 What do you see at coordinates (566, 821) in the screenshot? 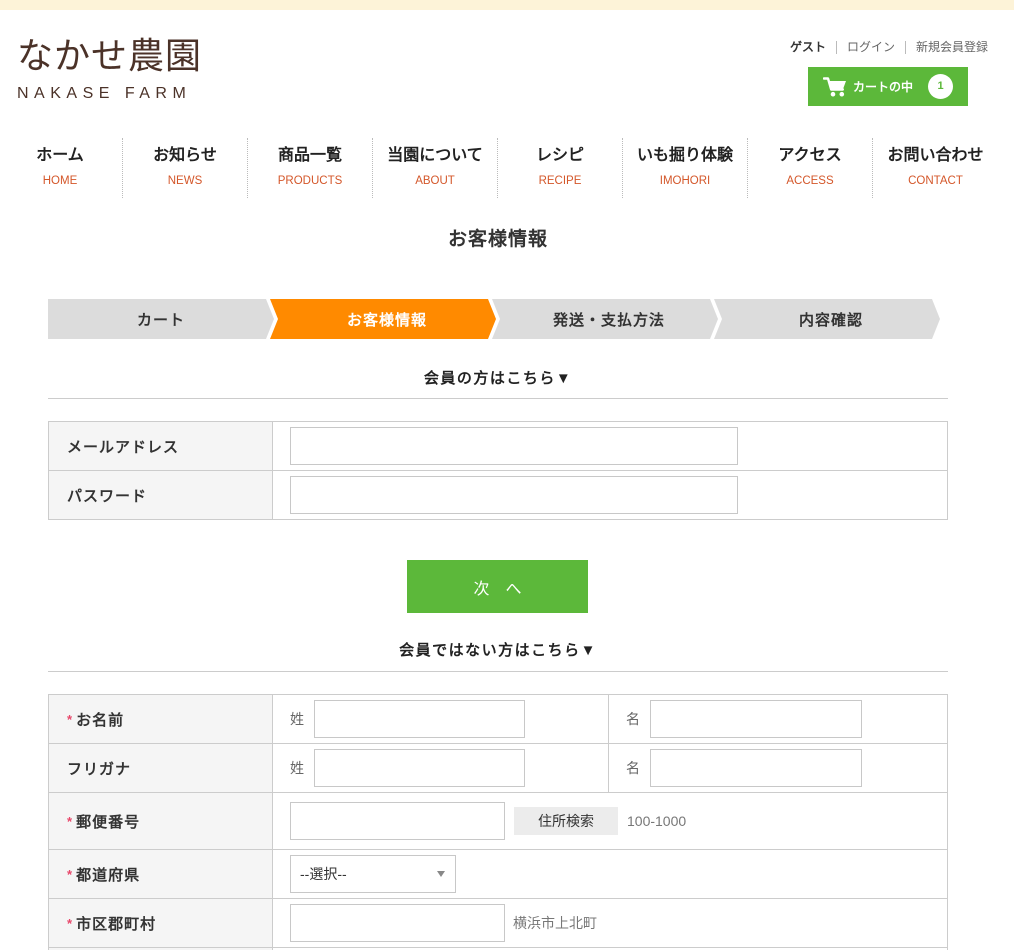
I see `address-search-button: 住所検索` at bounding box center [566, 821].